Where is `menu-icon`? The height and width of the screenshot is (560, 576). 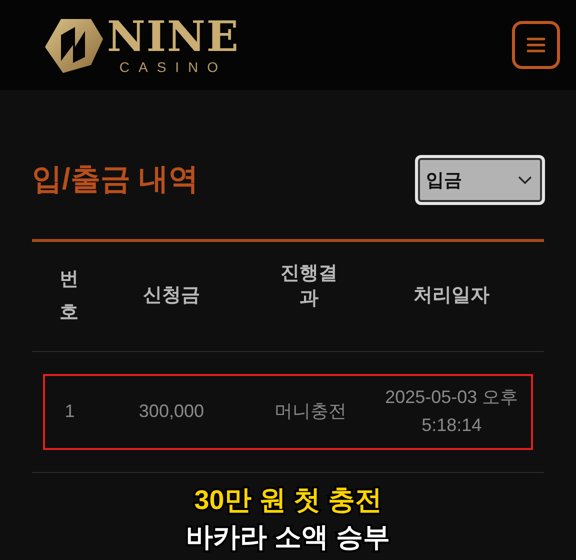
menu-icon is located at coordinates (536, 45).